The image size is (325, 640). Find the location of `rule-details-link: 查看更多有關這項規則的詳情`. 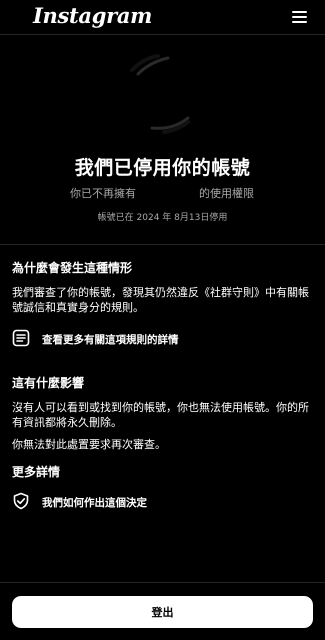

rule-details-link: 查看更多有關這項規則的詳情 is located at coordinates (112, 339).